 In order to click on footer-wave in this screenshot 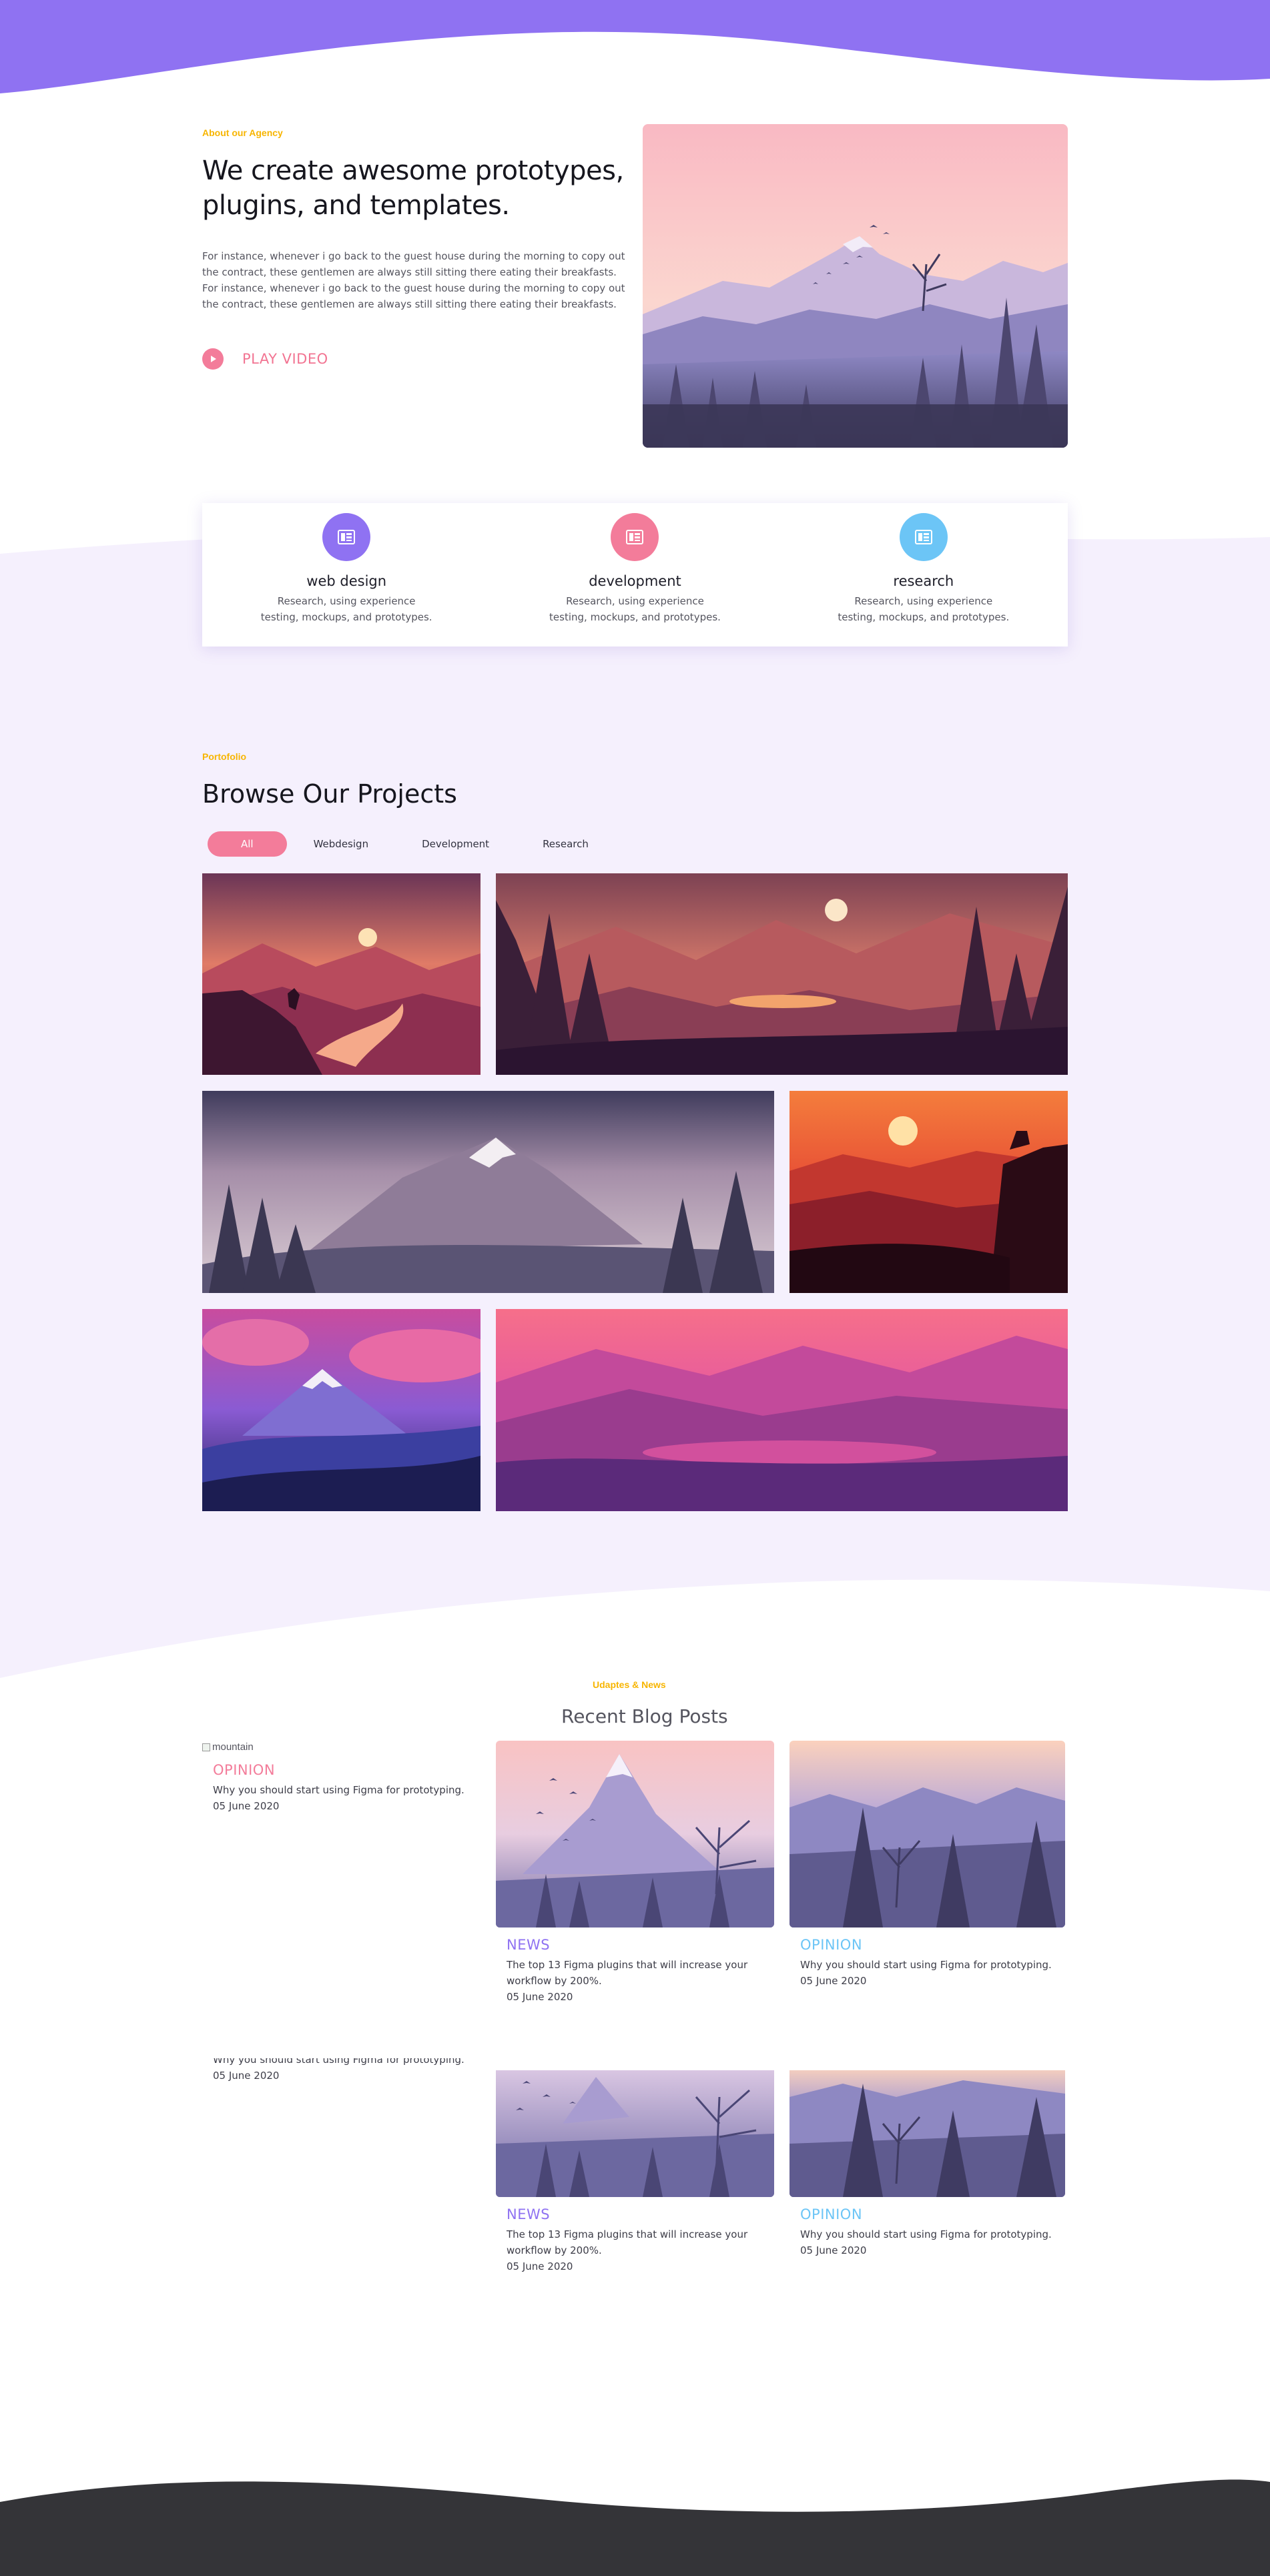, I will do `click(635, 2527)`.